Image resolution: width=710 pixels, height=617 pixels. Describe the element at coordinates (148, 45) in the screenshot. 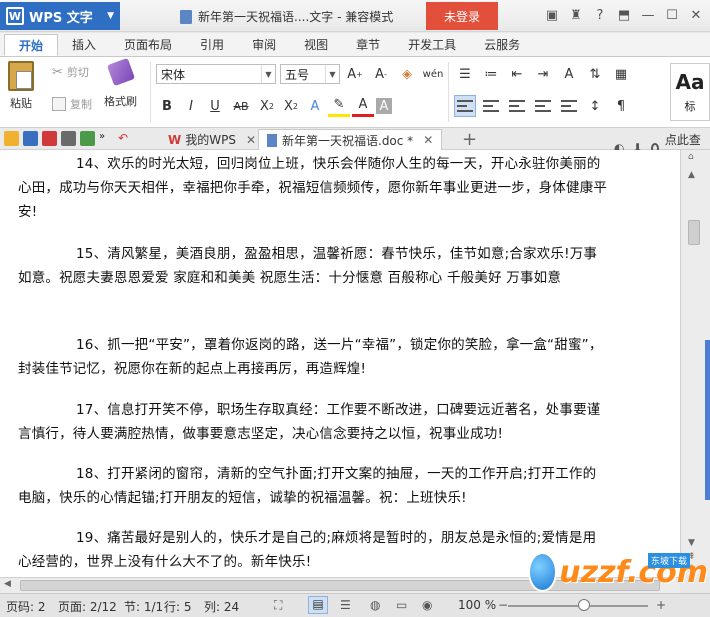

I see `tab-page-layout: 页面布局` at that location.